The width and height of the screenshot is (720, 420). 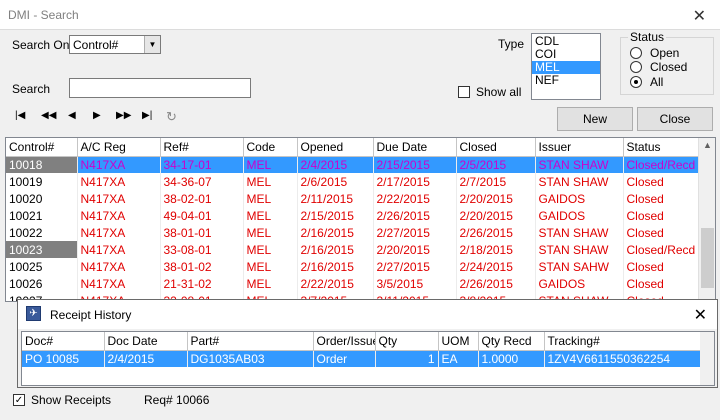 What do you see at coordinates (202, 164) in the screenshot?
I see `table-cell: 34-17-01` at bounding box center [202, 164].